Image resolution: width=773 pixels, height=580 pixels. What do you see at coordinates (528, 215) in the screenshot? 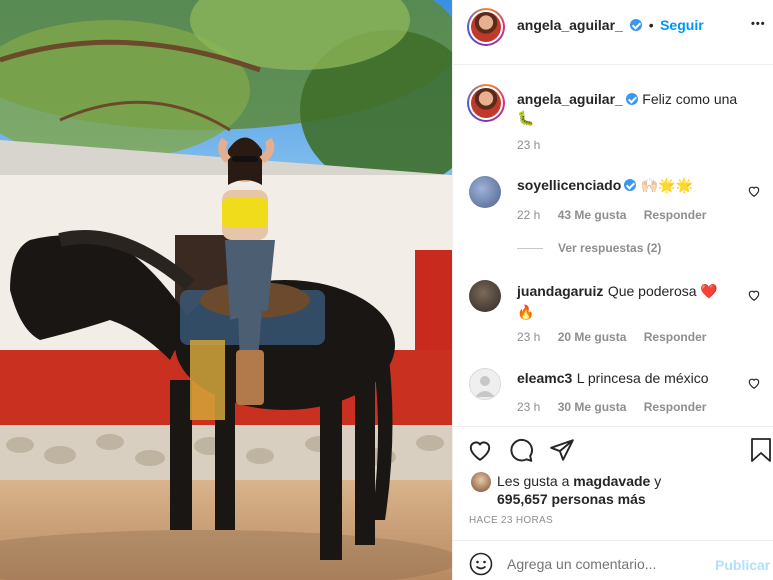
I see `comment-time: 22 h` at bounding box center [528, 215].